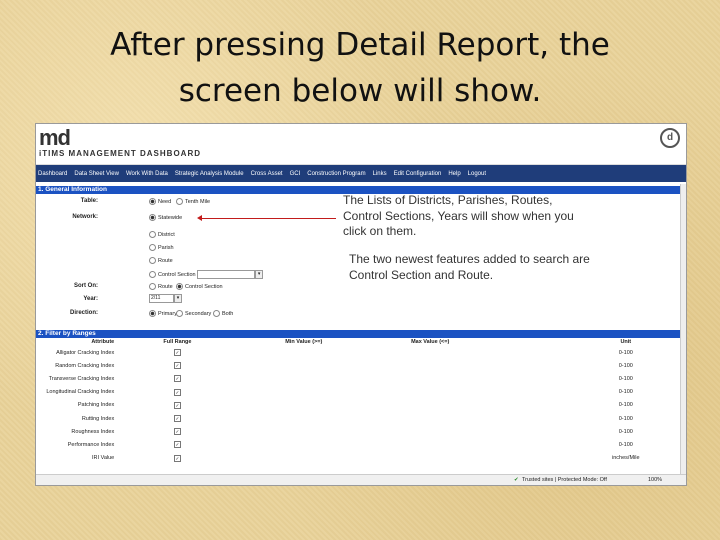 Image resolution: width=720 pixels, height=540 pixels. Describe the element at coordinates (52, 174) in the screenshot. I see `menu-dashboard: Dashboard` at that location.